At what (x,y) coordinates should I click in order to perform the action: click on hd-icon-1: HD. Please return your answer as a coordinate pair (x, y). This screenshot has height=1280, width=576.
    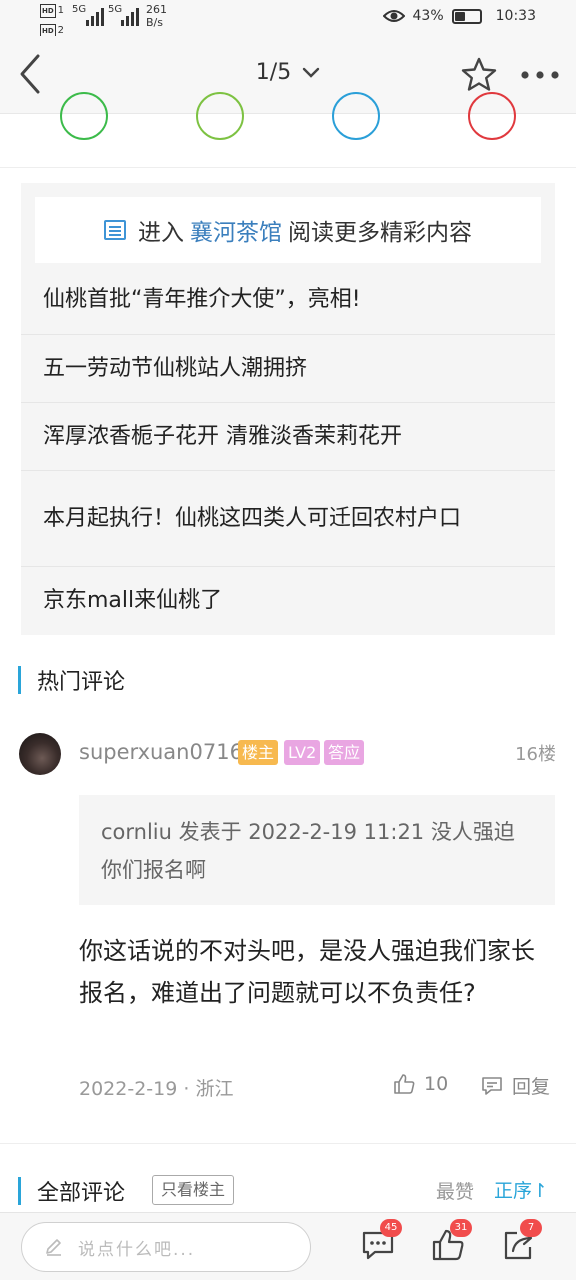
    Looking at the image, I should click on (48, 11).